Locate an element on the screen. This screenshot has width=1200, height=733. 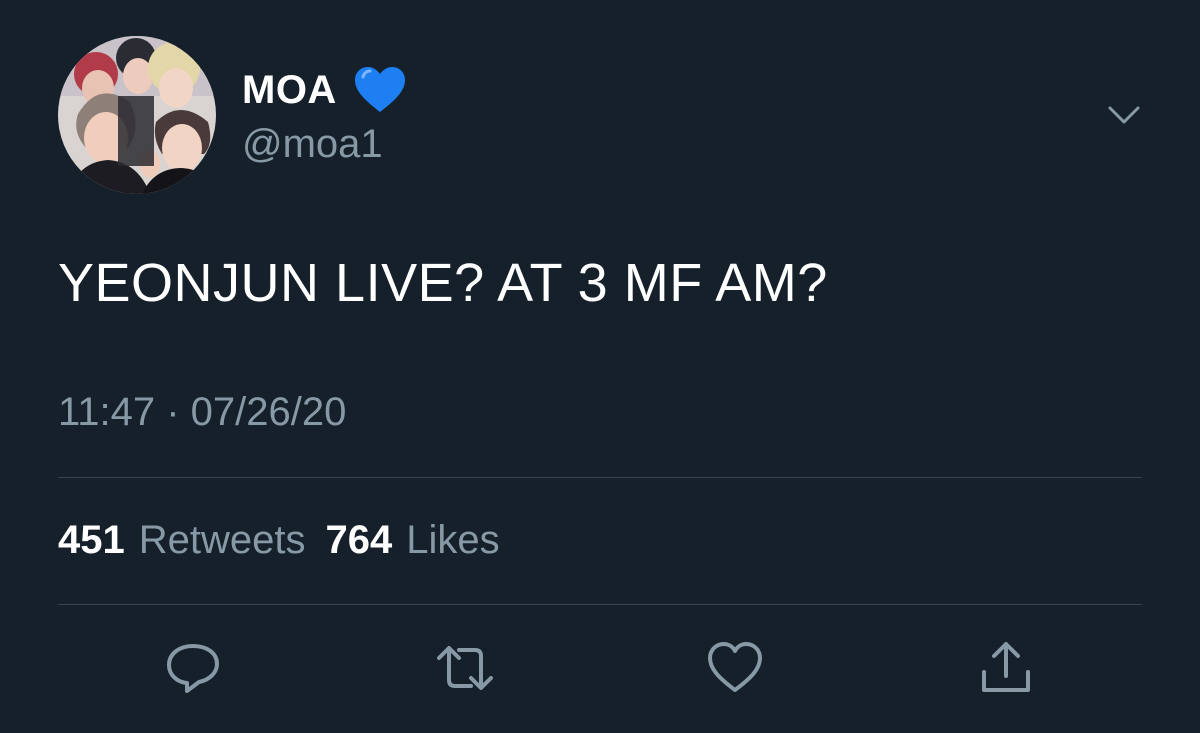
display-name: MOA is located at coordinates (289, 90).